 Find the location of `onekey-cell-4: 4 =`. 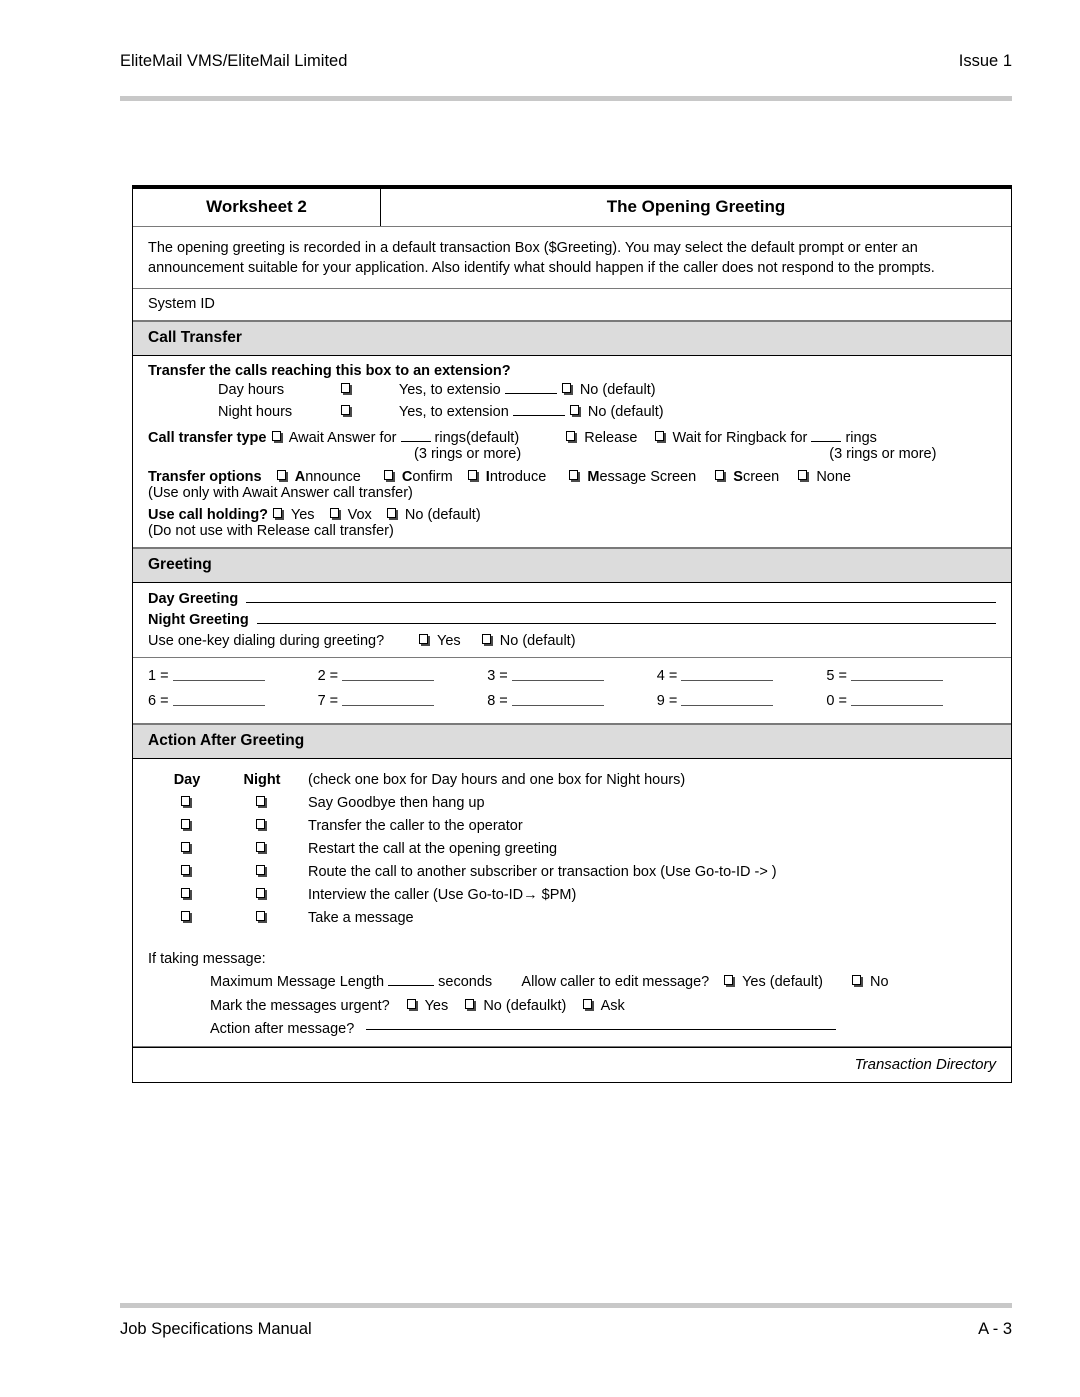

onekey-cell-4: 4 = is located at coordinates (742, 676).